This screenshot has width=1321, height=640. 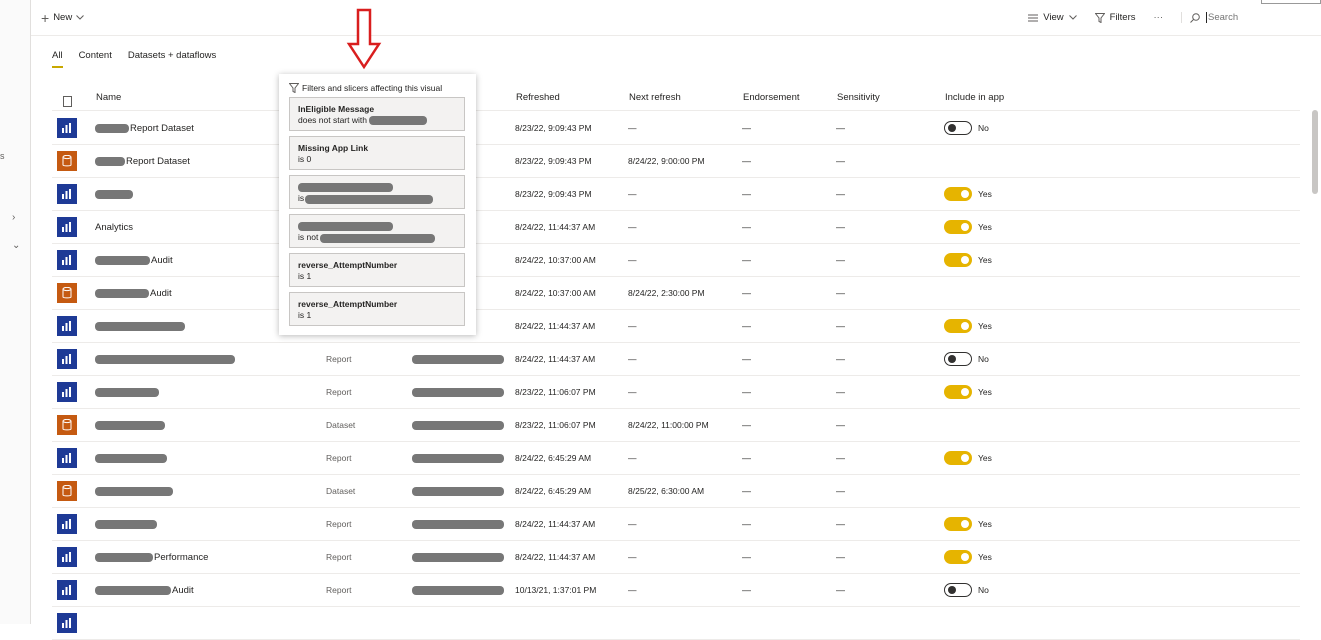 What do you see at coordinates (172, 59) in the screenshot?
I see `tab-datasets-dataflows: Datasets + dataflows` at bounding box center [172, 59].